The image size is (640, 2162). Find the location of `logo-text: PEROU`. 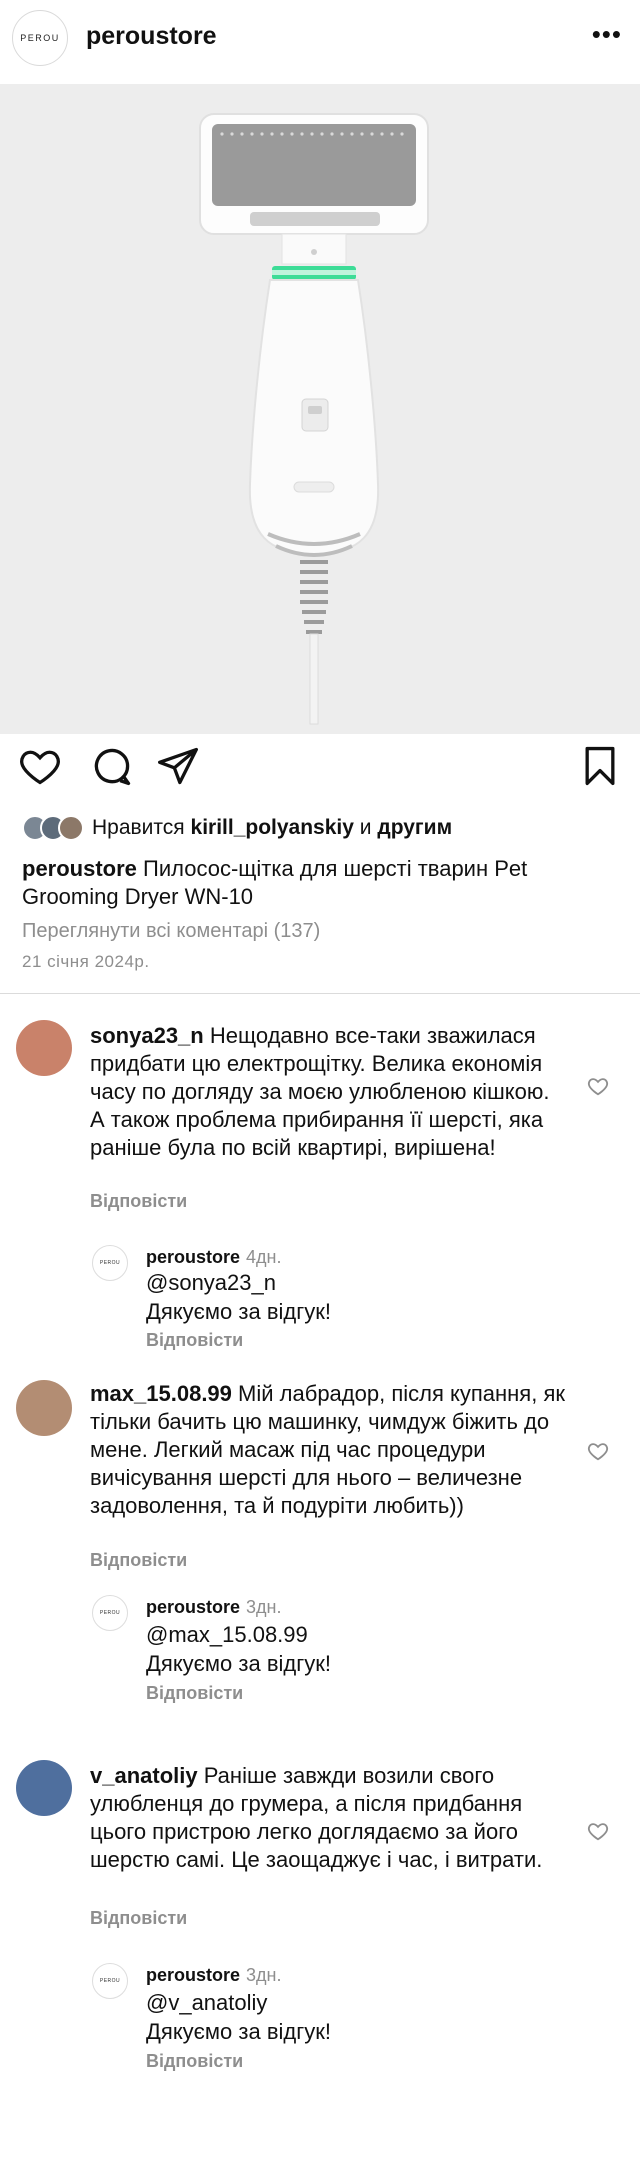

logo-text: PEROU is located at coordinates (40, 38).